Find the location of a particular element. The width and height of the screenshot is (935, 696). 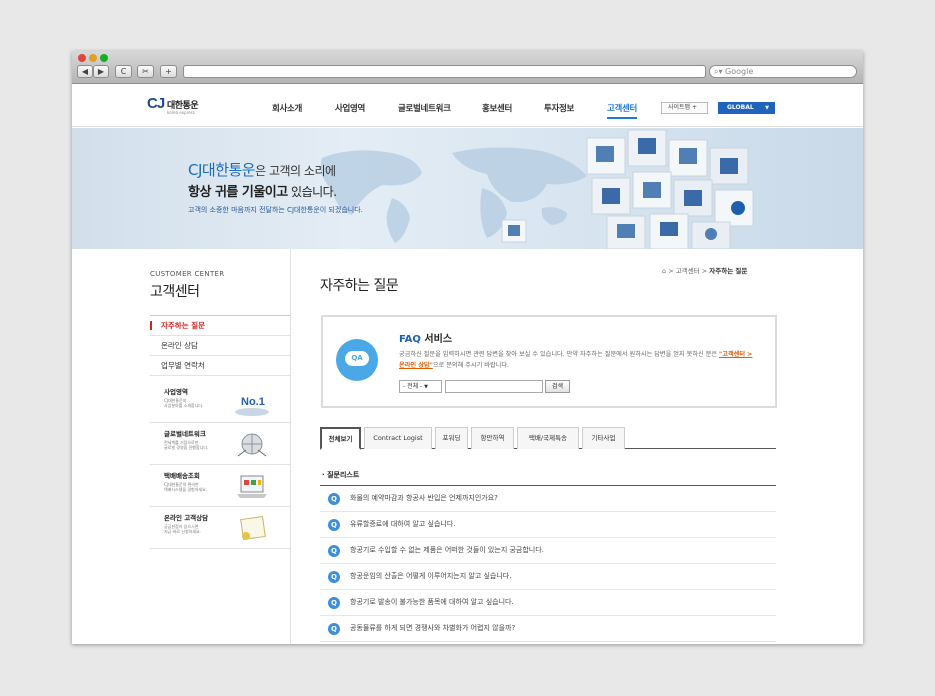

breadcrumb-current: 자주하는 질문 is located at coordinates (728, 271).